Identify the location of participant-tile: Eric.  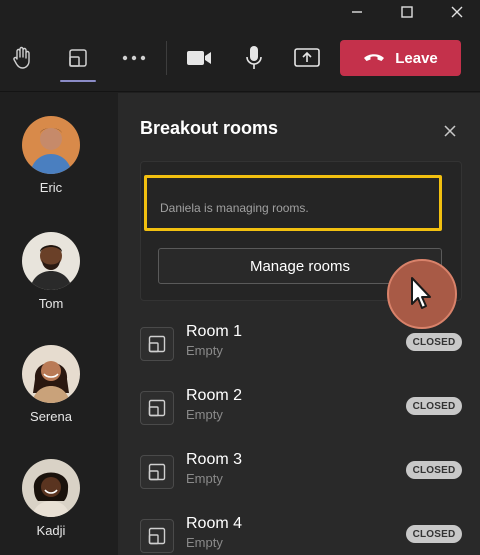
(57, 166).